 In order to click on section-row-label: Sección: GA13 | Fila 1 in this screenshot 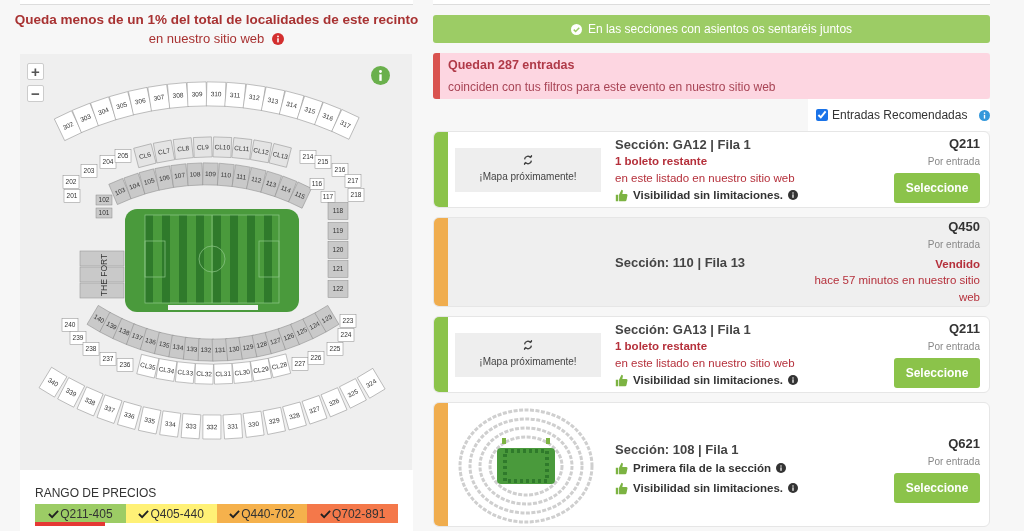, I will do `click(683, 329)`.